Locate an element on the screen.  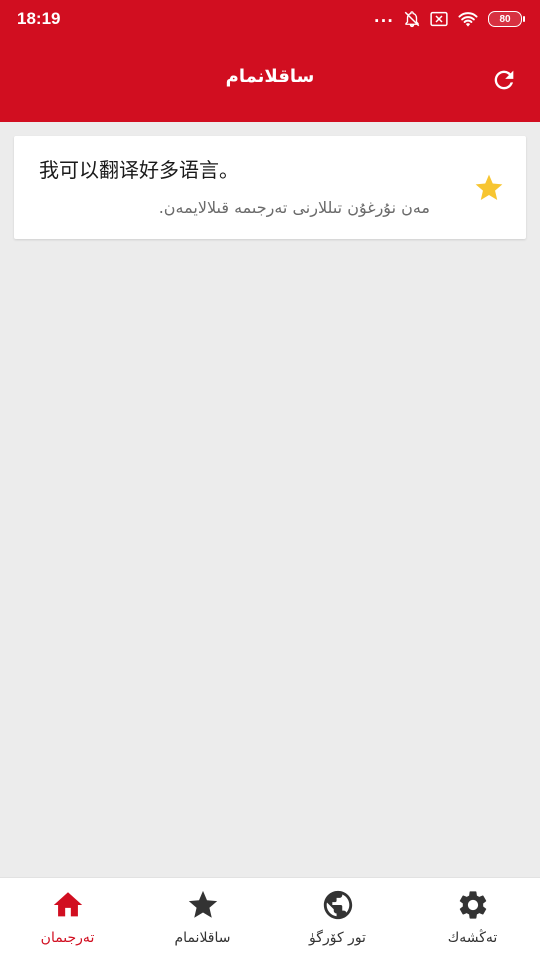
refresh-icon is located at coordinates (504, 80).